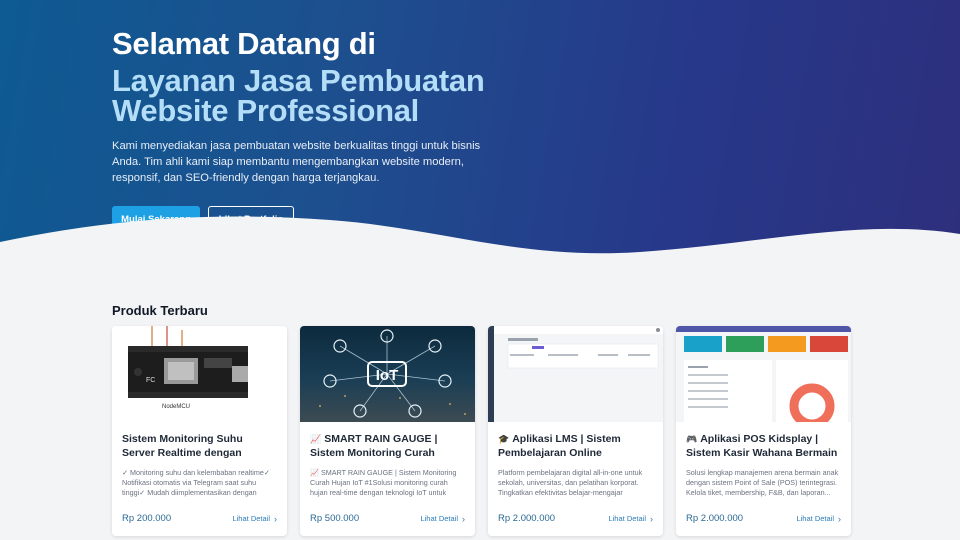  I want to click on pos-dashboard-icon, so click(763, 374).